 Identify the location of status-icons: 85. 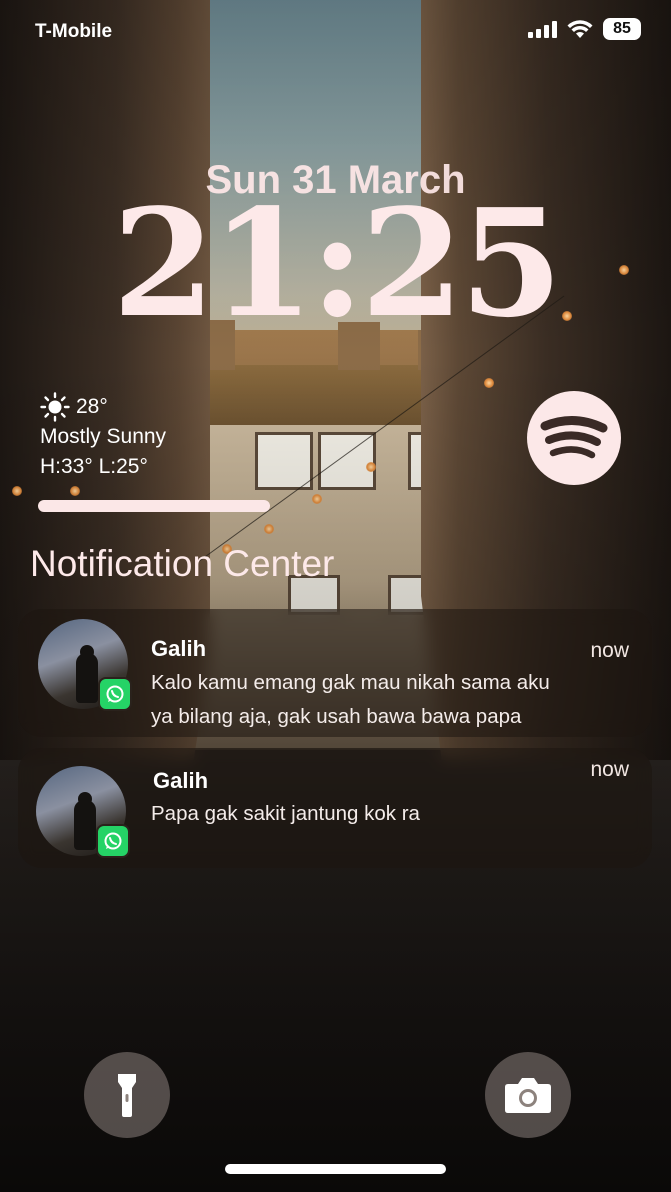
(584, 29).